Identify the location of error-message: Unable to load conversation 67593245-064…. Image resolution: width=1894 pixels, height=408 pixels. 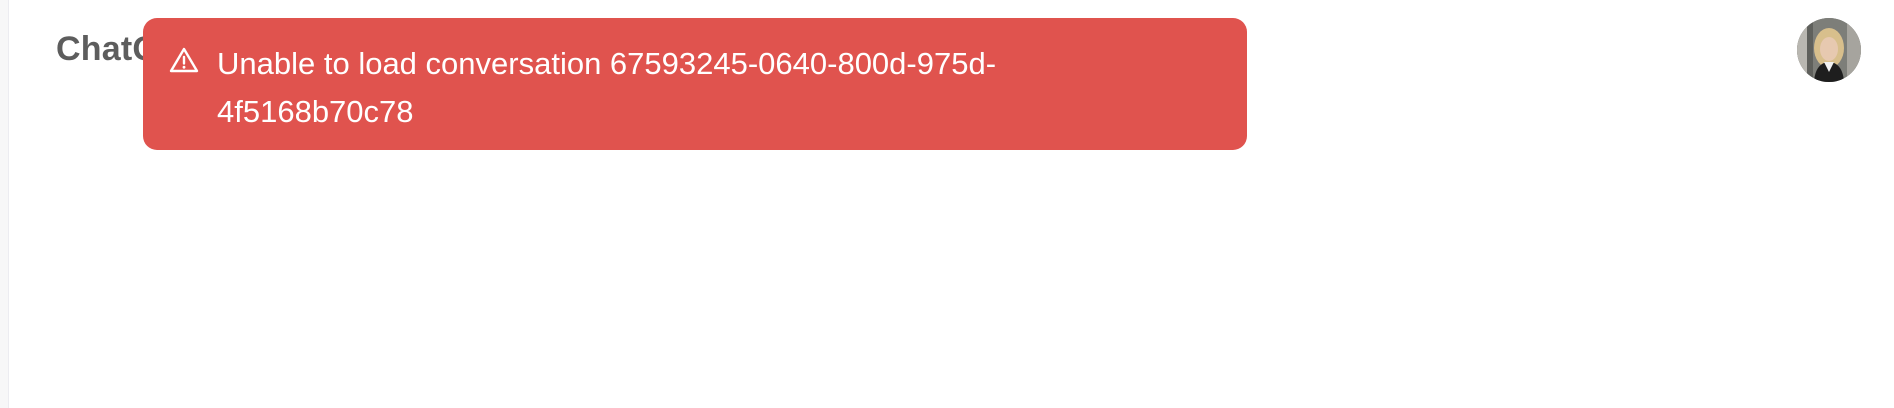
(607, 87).